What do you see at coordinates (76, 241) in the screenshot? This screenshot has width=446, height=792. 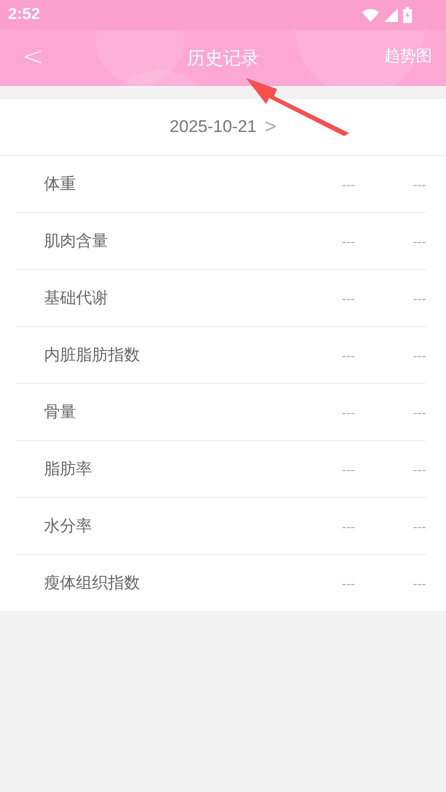 I see `metric-name: 肌肉含量` at bounding box center [76, 241].